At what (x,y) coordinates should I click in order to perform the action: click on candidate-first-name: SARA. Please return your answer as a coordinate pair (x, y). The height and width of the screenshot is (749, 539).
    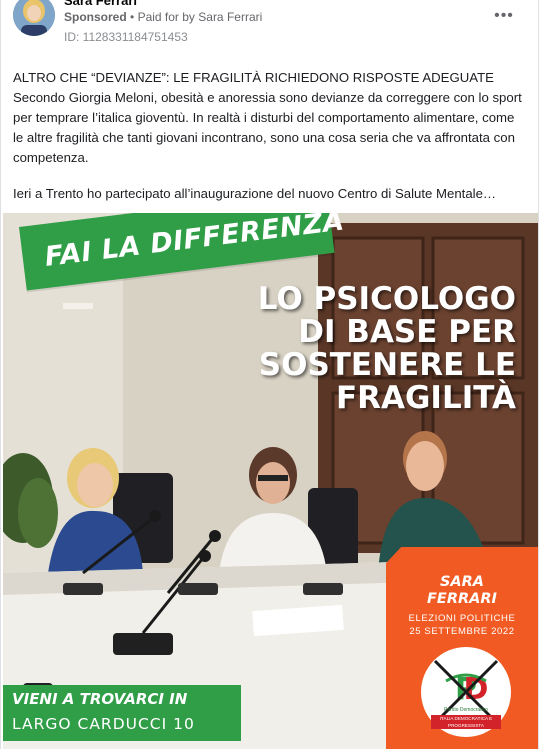
    Looking at the image, I should click on (462, 582).